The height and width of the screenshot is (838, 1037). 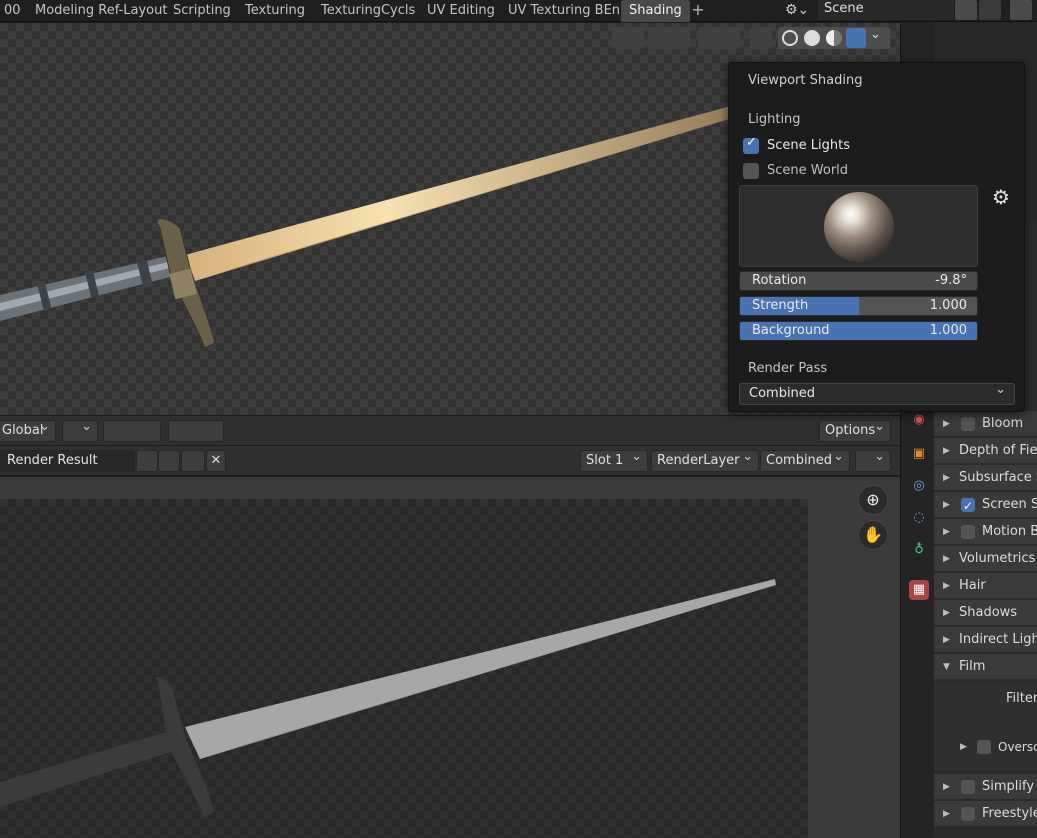 What do you see at coordinates (216, 461) in the screenshot?
I see `unlink-image-close-icon: ✕` at bounding box center [216, 461].